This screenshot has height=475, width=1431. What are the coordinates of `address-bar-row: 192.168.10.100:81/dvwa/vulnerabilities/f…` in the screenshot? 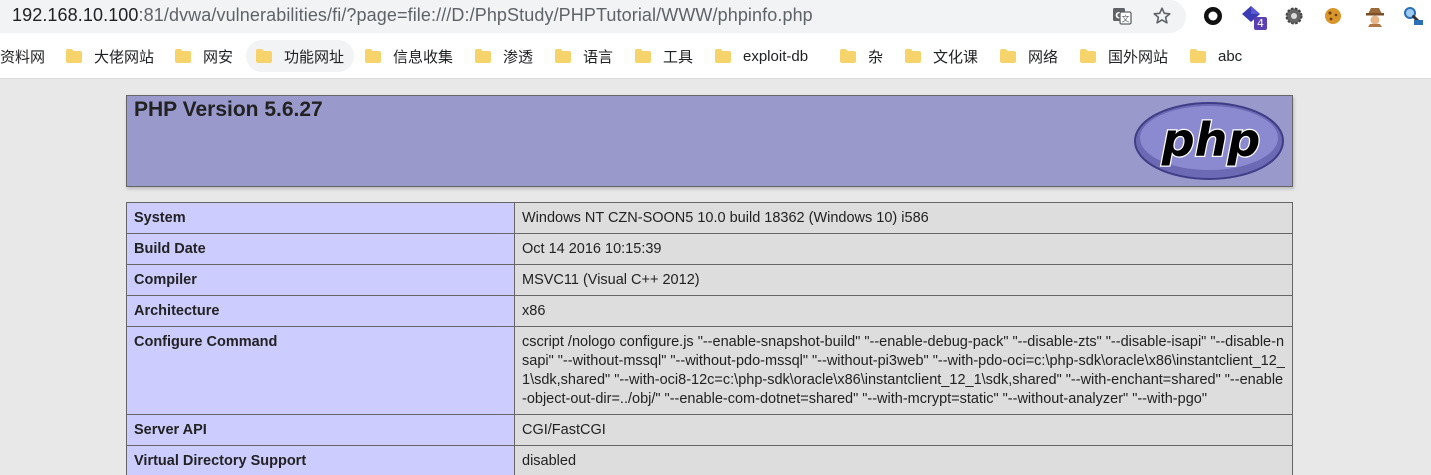 It's located at (715, 17).